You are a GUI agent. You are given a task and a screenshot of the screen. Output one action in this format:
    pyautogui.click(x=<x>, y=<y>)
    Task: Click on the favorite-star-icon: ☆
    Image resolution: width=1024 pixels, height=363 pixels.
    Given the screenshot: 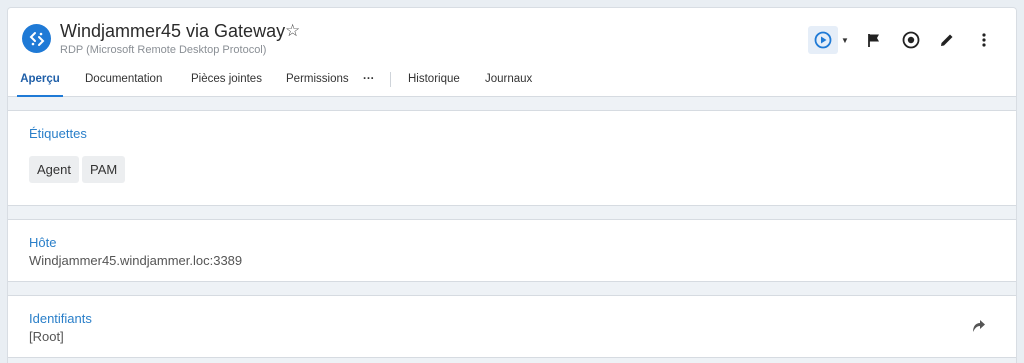 What is the action you would take?
    pyautogui.click(x=292, y=31)
    